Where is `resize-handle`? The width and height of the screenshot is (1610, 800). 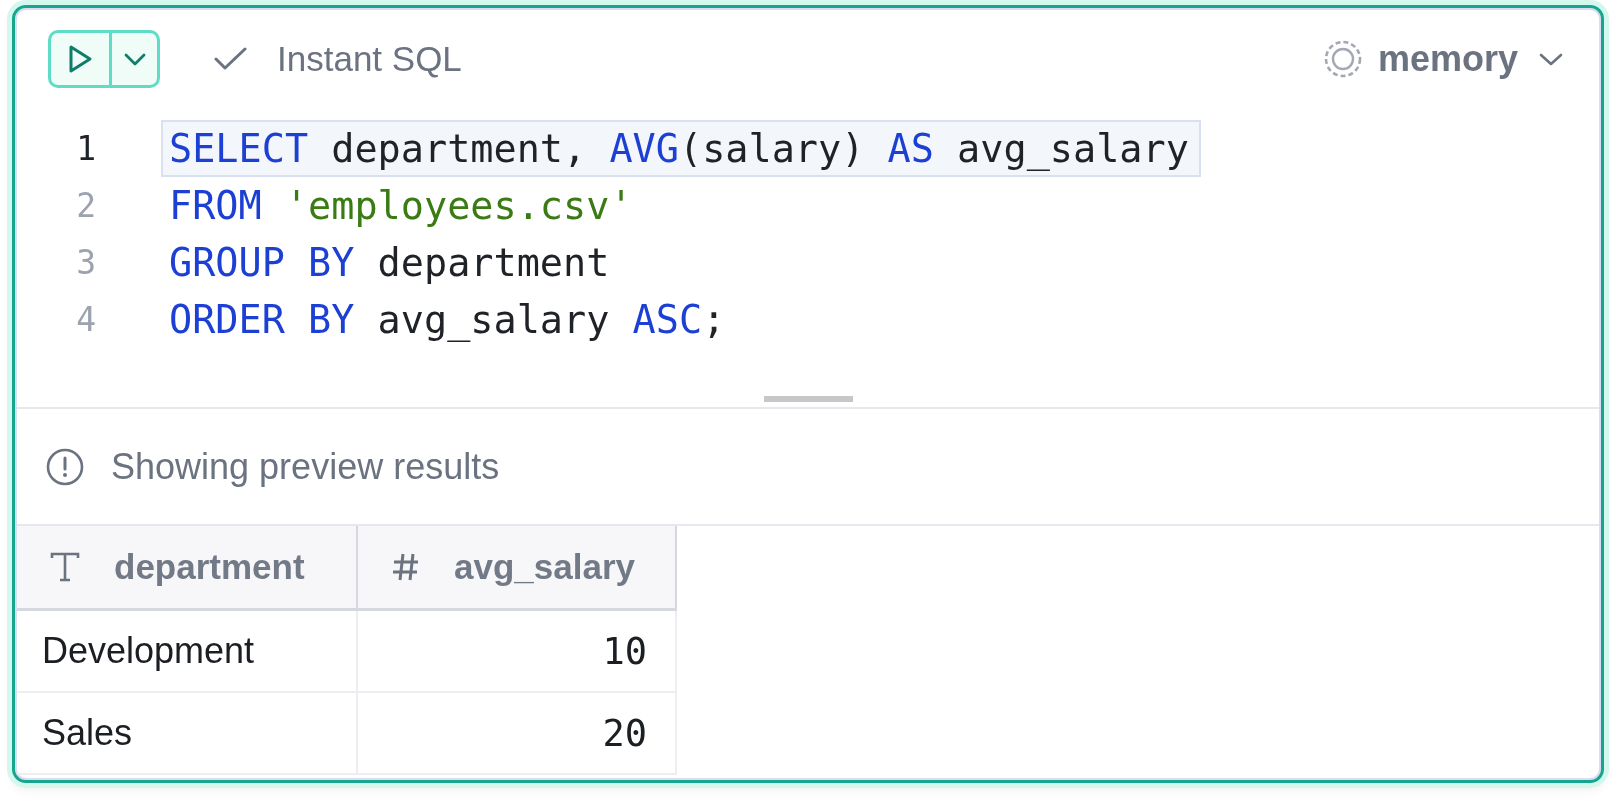 resize-handle is located at coordinates (808, 399).